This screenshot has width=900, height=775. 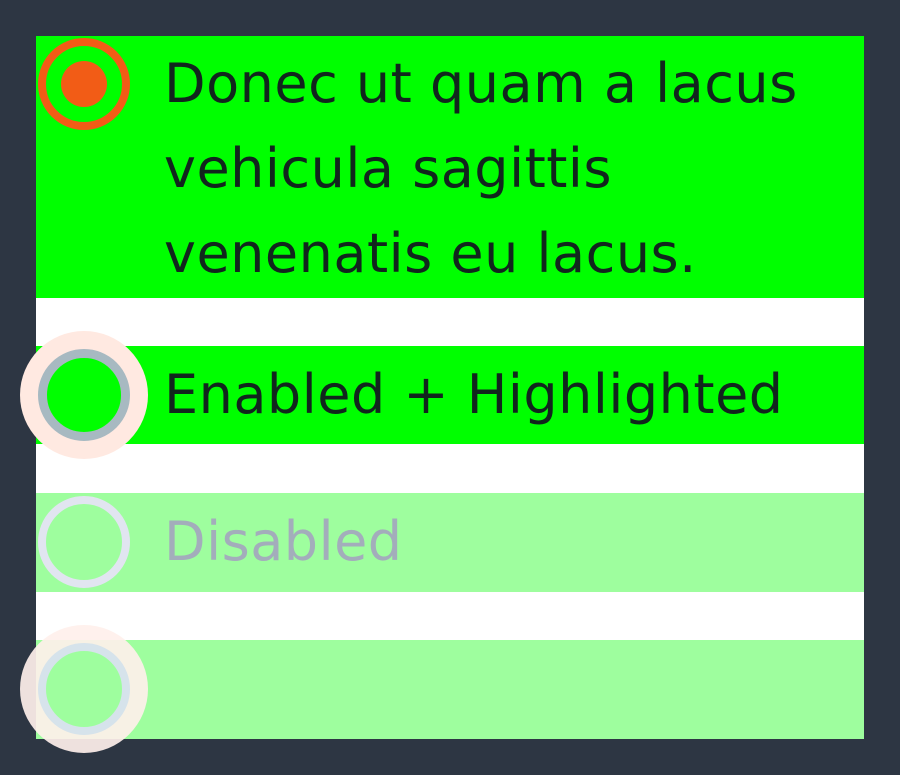 I want to click on radio-option-disabled: Disabled, so click(x=450, y=542).